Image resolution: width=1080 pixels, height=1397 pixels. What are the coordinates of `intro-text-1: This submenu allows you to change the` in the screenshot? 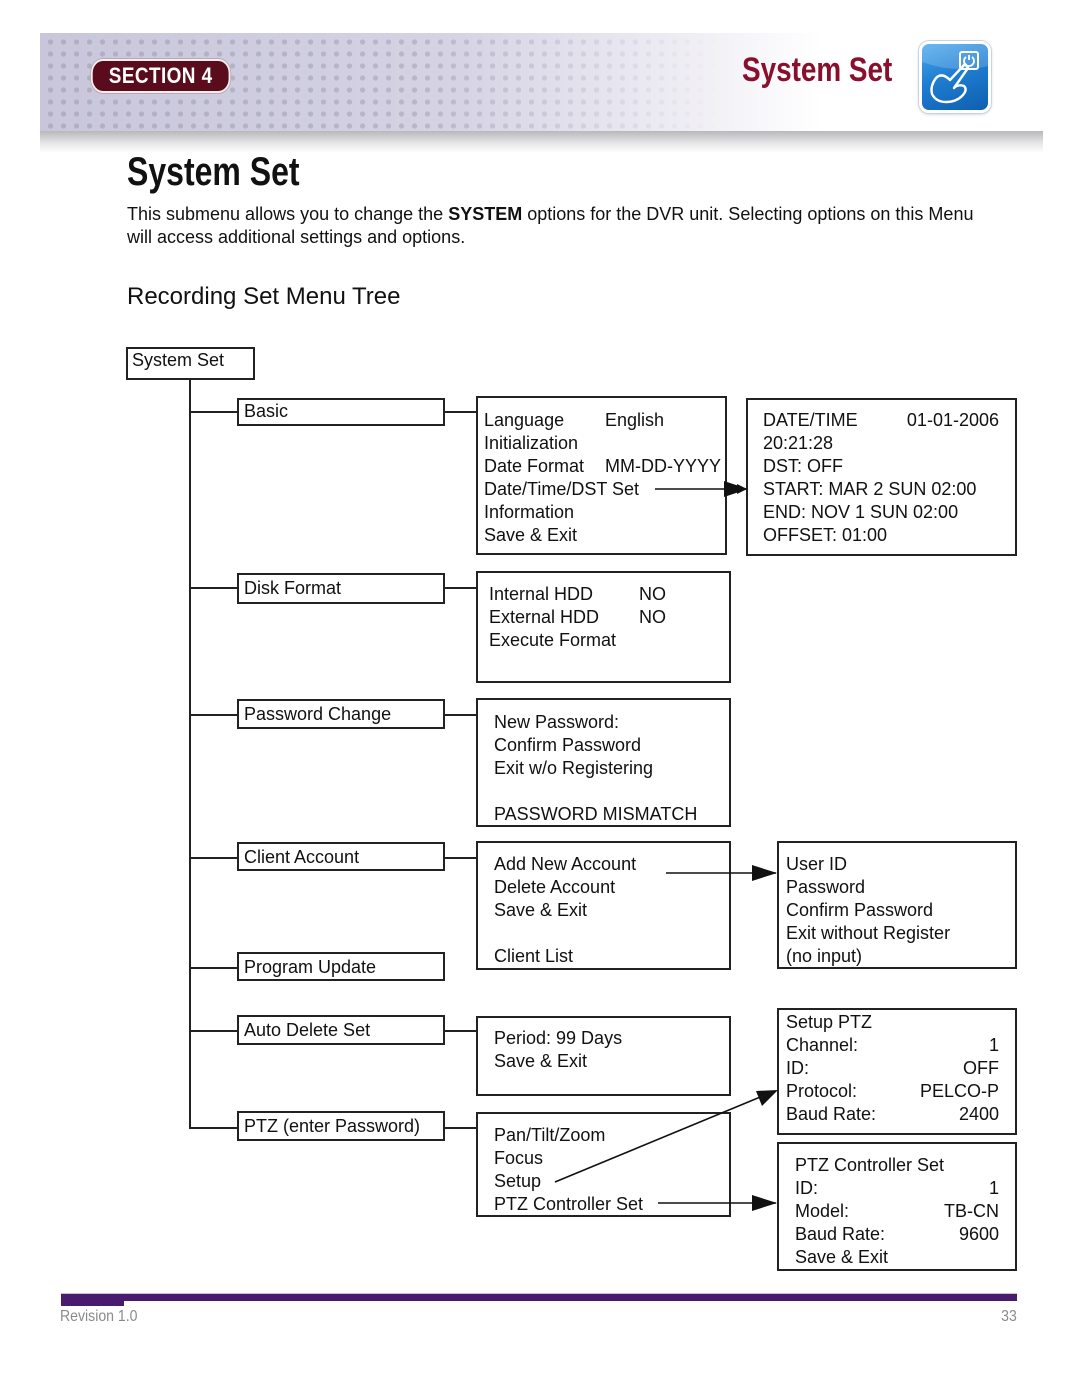 It's located at (288, 214).